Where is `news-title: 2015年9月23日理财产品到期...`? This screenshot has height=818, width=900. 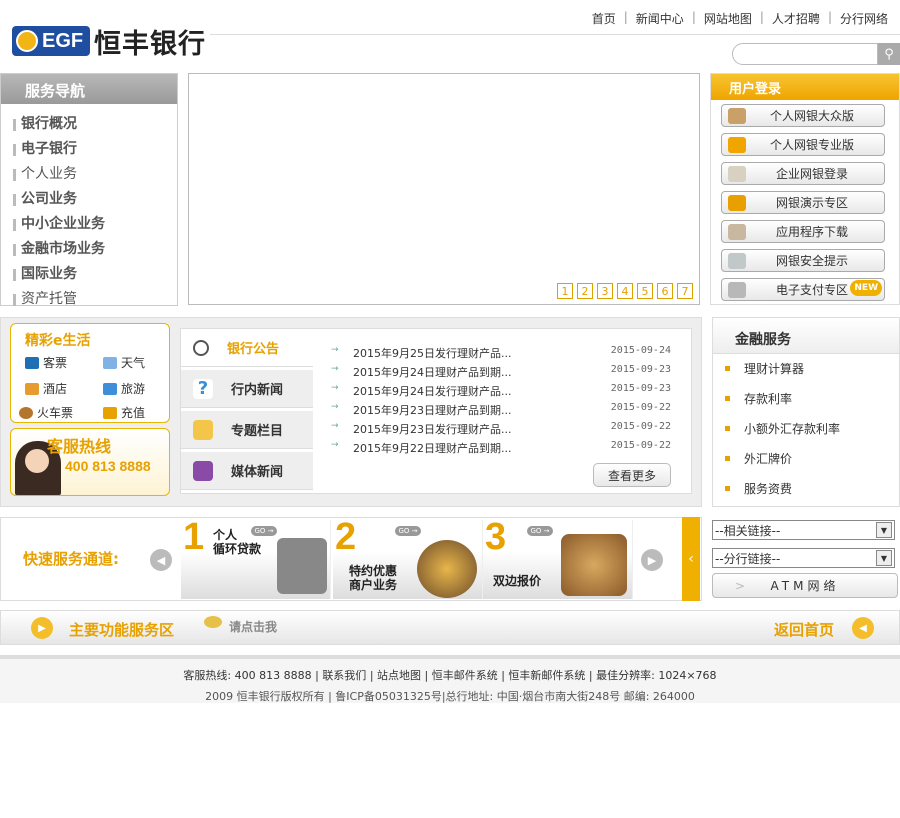
news-title: 2015年9月23日理财产品到期... is located at coordinates (432, 410).